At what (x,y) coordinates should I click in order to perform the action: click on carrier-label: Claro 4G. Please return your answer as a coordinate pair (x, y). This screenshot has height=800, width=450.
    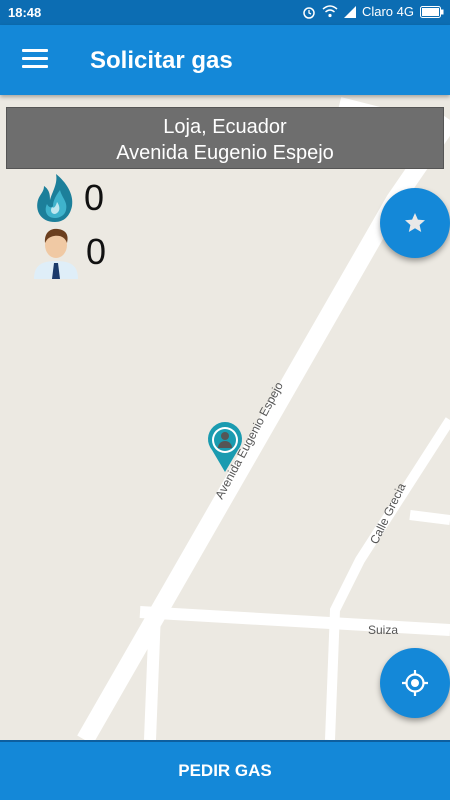
    Looking at the image, I should click on (387, 11).